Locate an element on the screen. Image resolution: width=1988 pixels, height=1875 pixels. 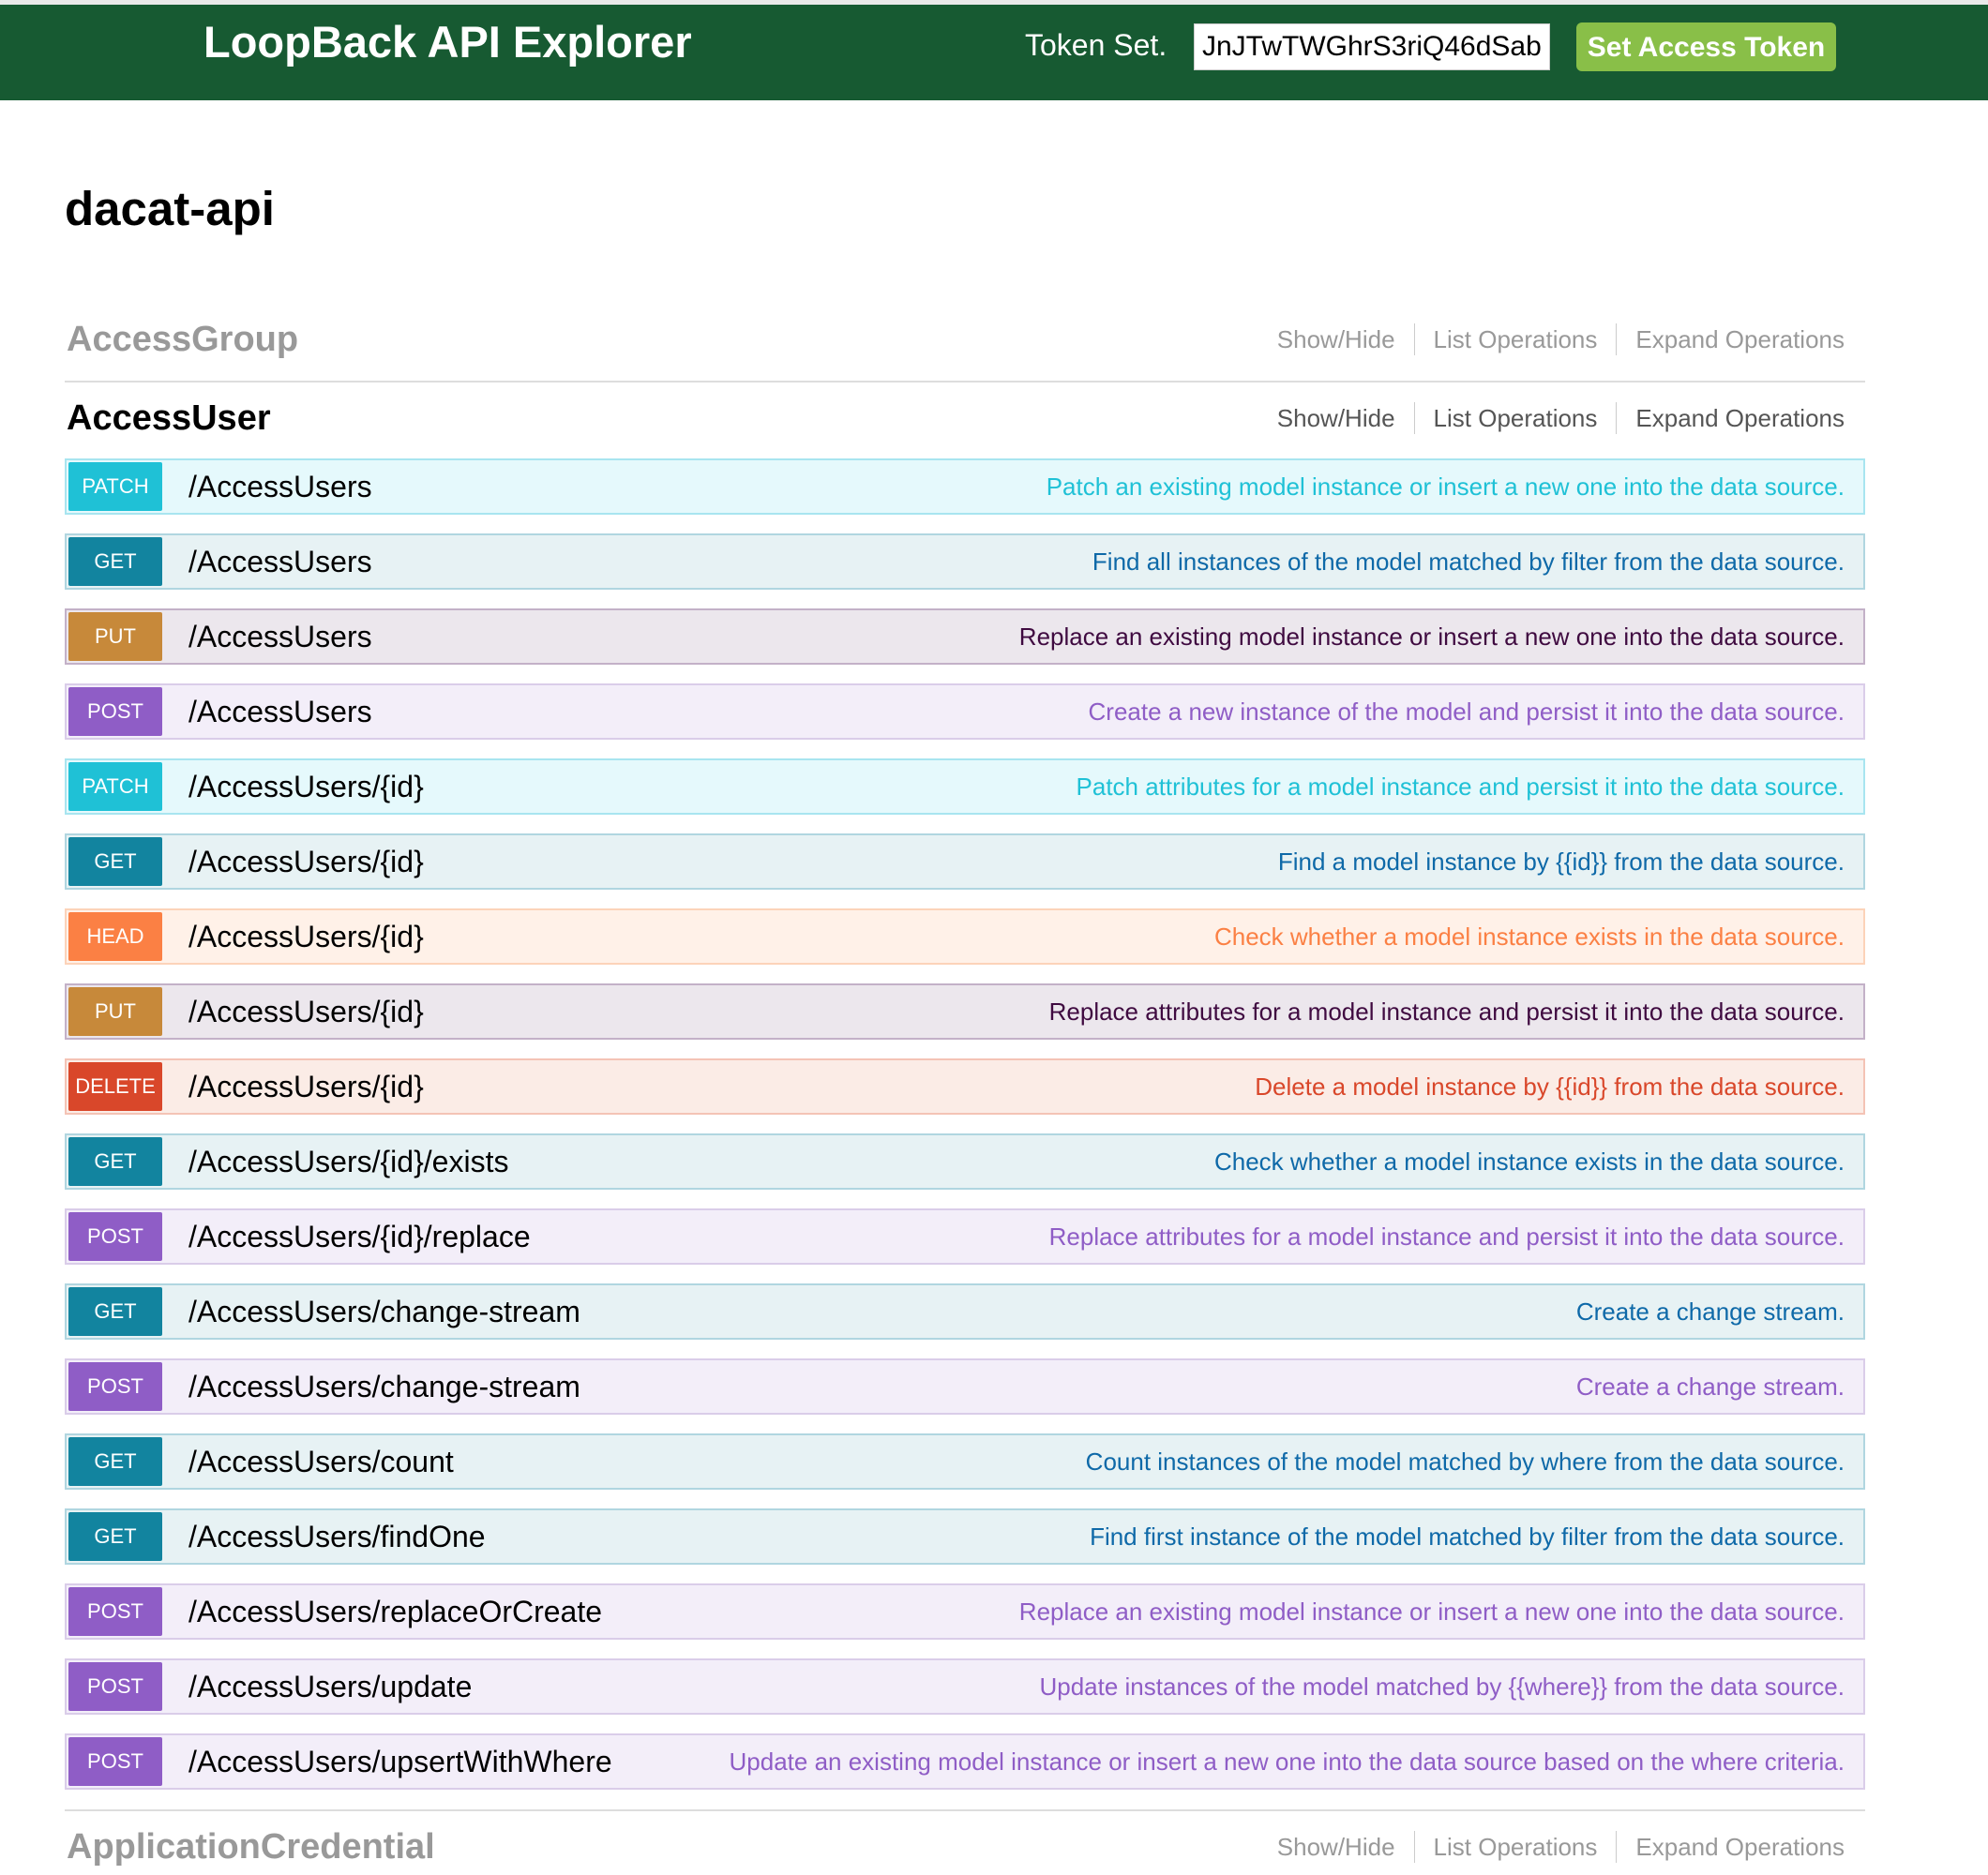
app-title: LoopBack API Explorer is located at coordinates (447, 42).